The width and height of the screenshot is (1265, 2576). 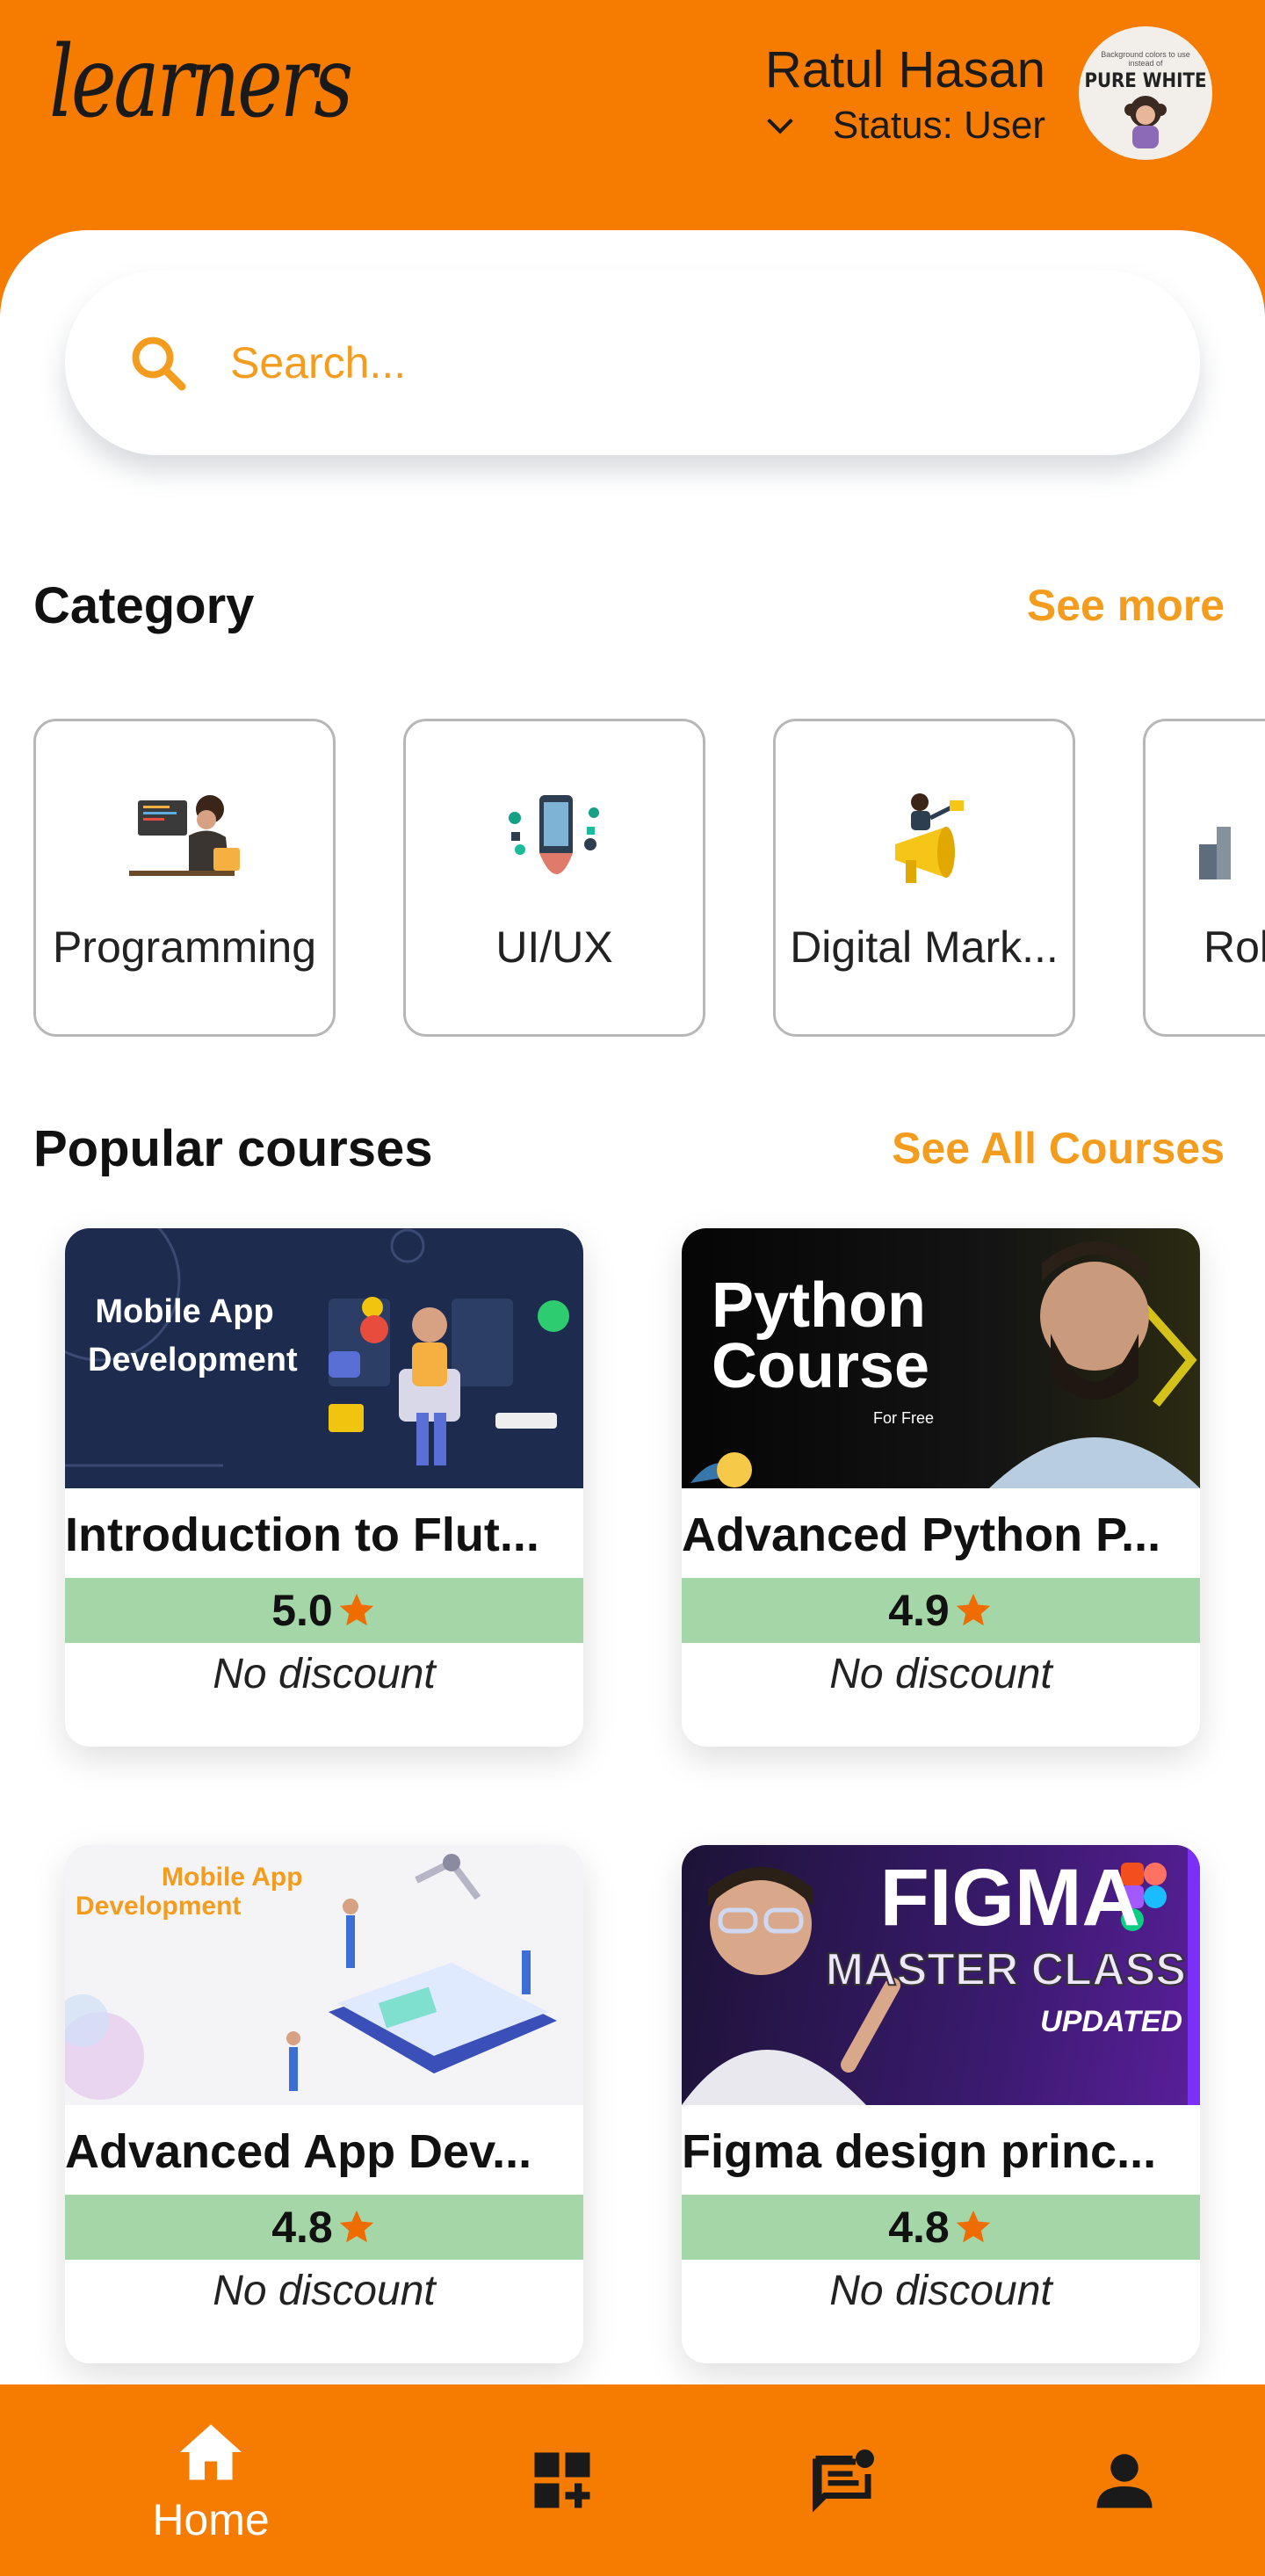 I want to click on chat-notification-icon, so click(x=843, y=2481).